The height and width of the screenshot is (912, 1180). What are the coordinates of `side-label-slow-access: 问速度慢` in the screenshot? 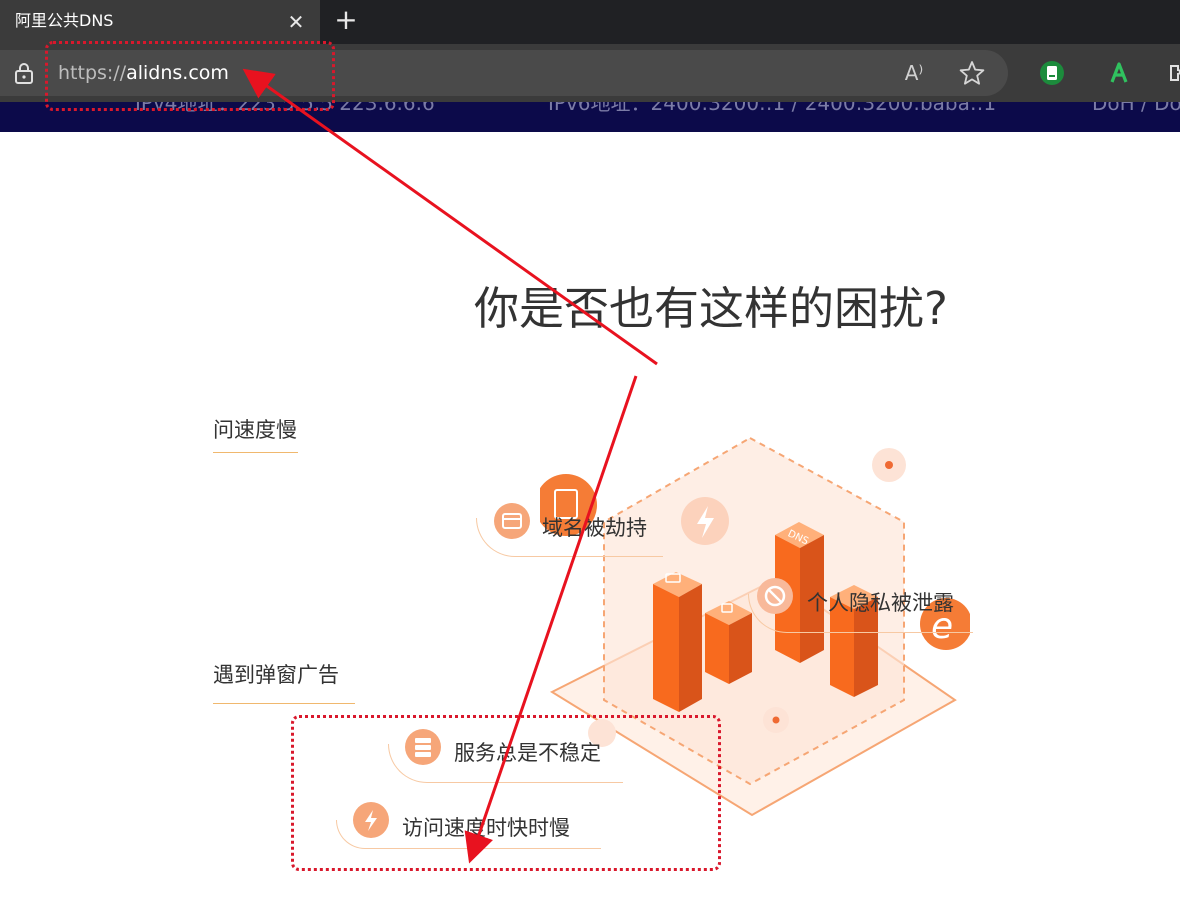 It's located at (255, 430).